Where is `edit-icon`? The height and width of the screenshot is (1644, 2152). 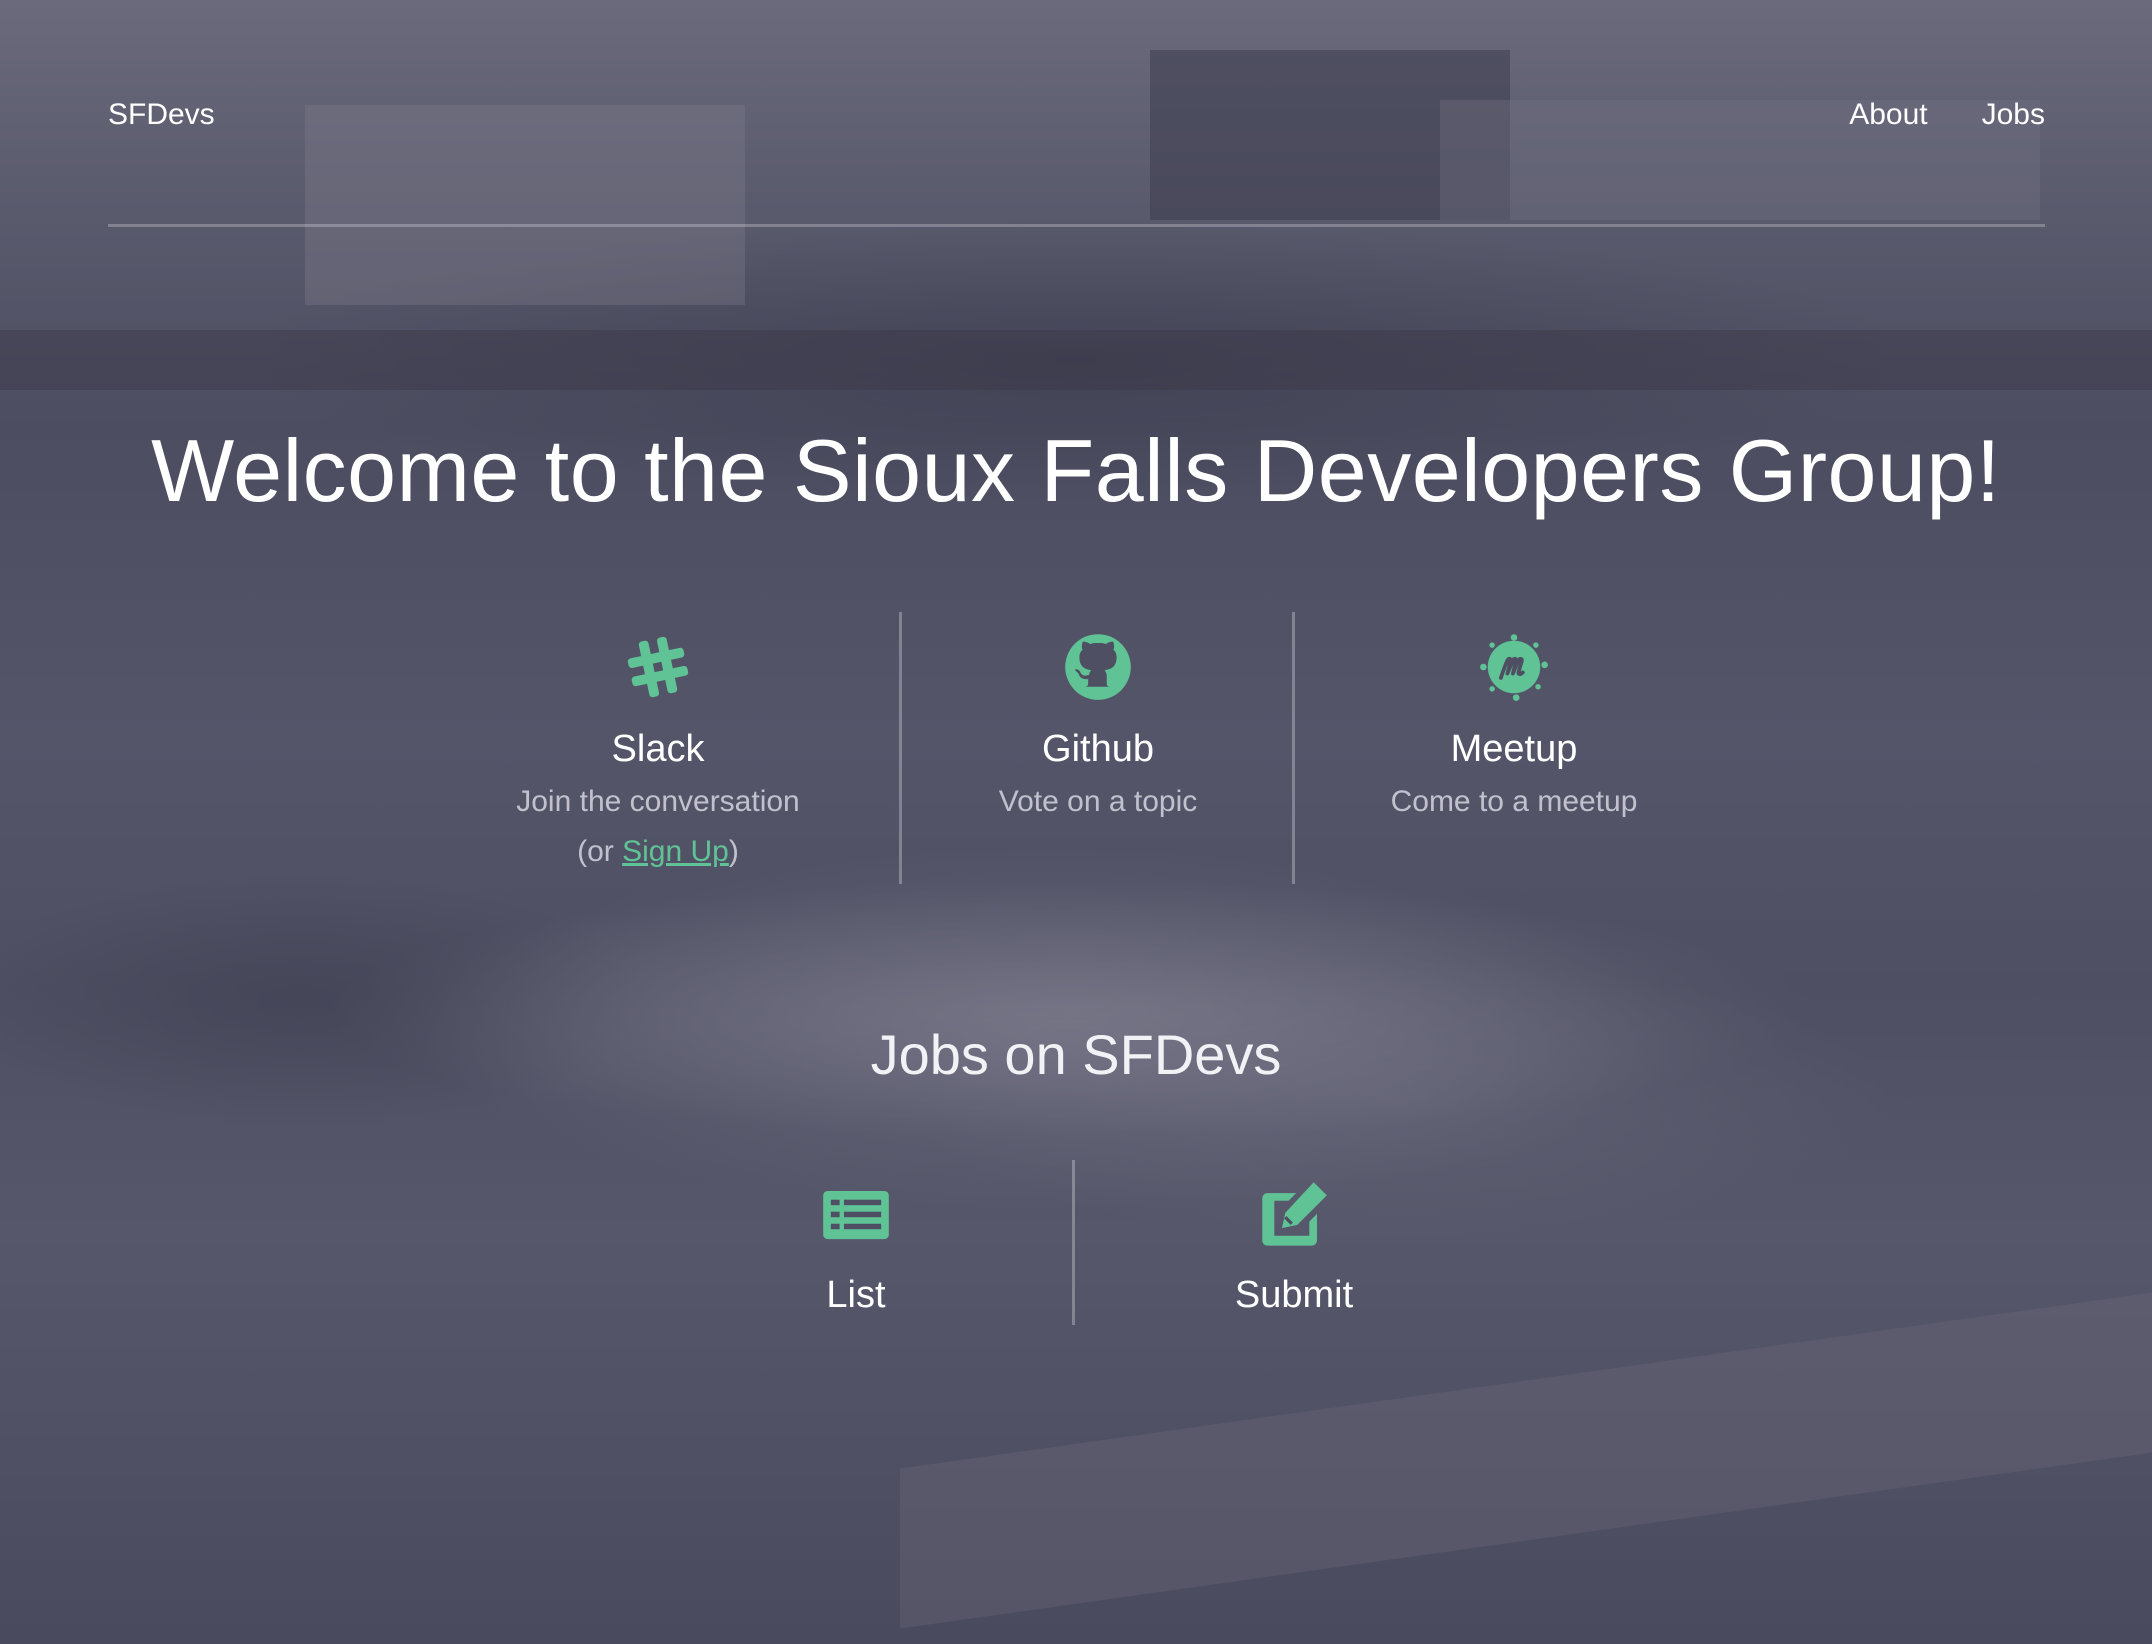
edit-icon is located at coordinates (1294, 1215).